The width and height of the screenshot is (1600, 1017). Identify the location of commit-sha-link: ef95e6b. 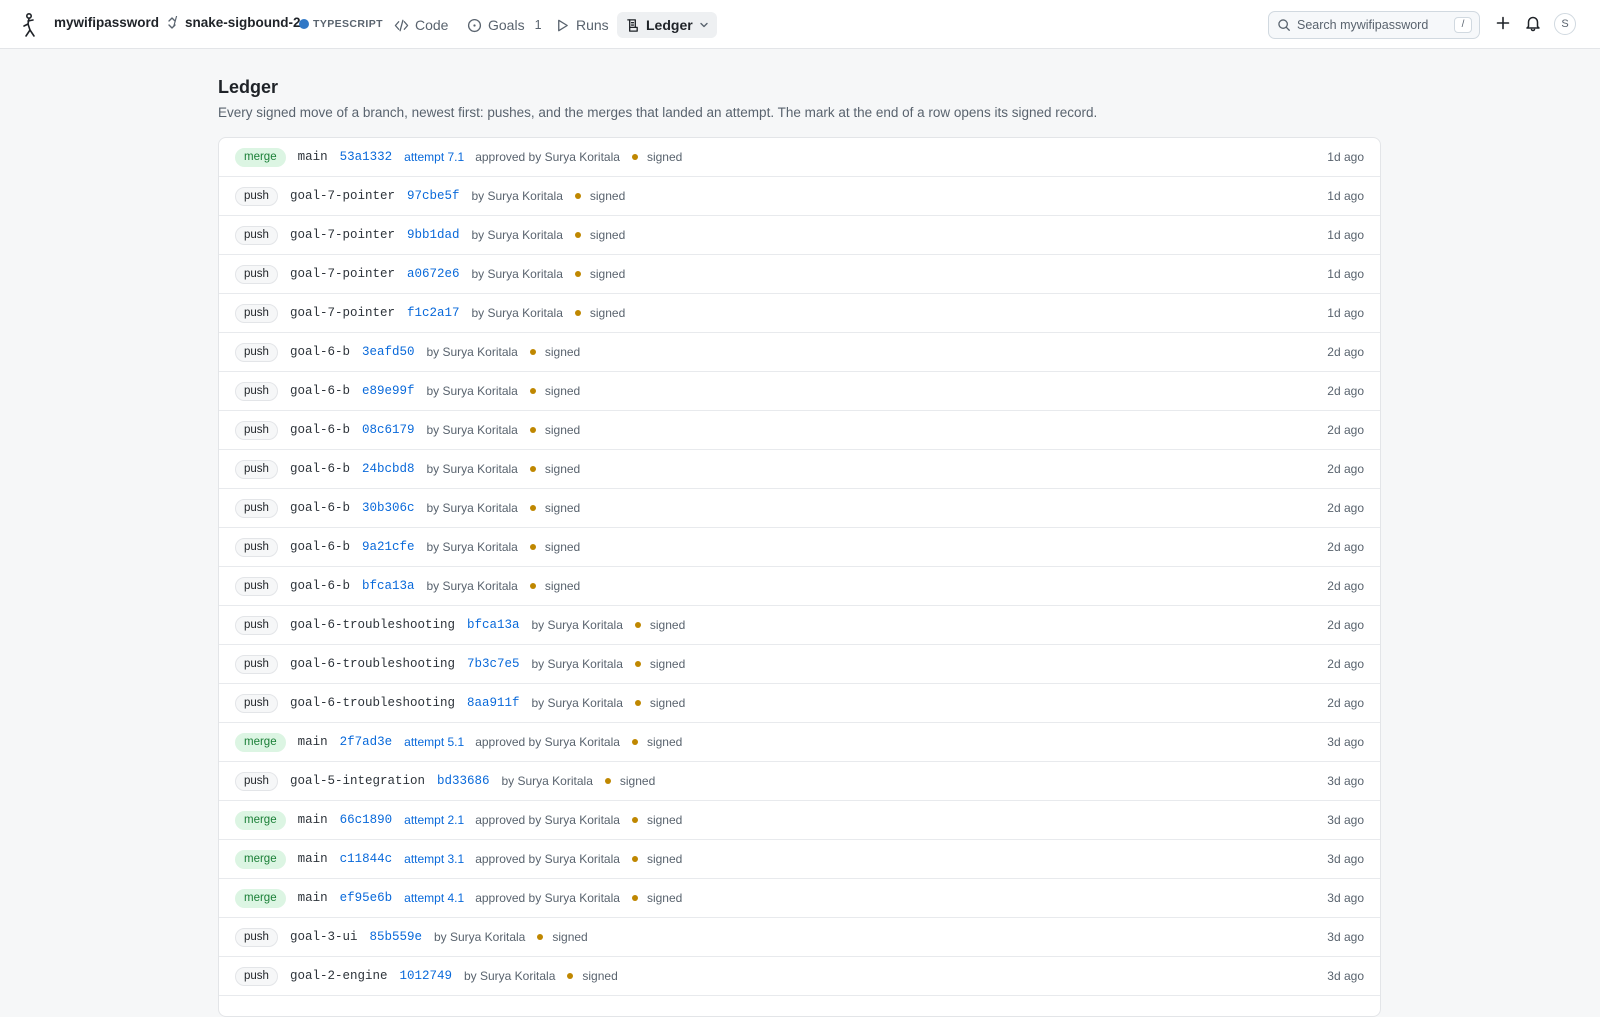
(366, 898).